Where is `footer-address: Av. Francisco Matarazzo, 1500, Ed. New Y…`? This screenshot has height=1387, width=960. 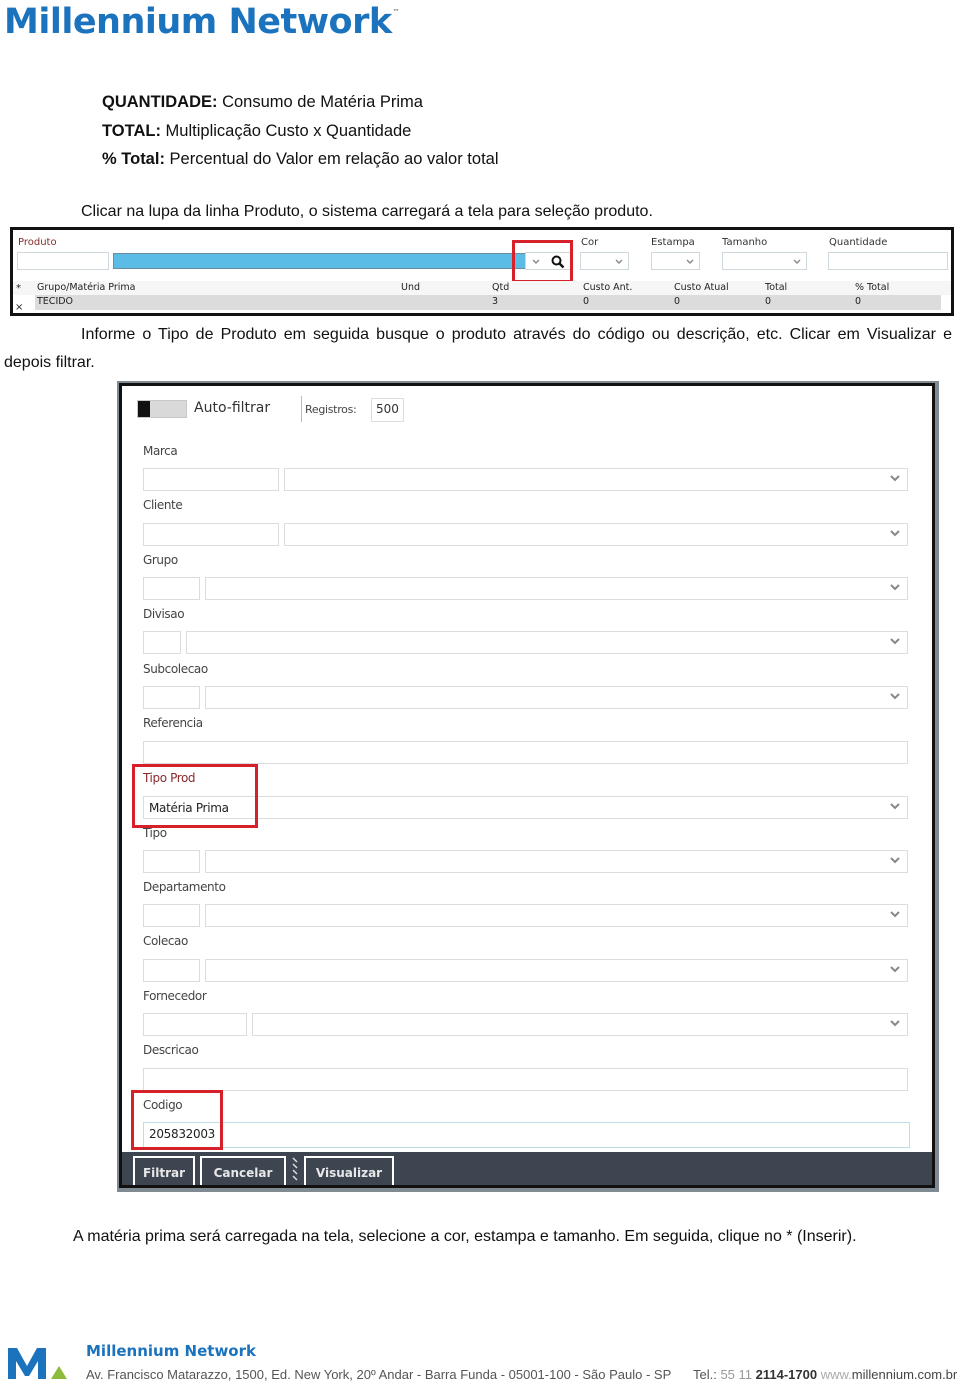
footer-address: Av. Francisco Matarazzo, 1500, Ed. New Y… is located at coordinates (379, 1374).